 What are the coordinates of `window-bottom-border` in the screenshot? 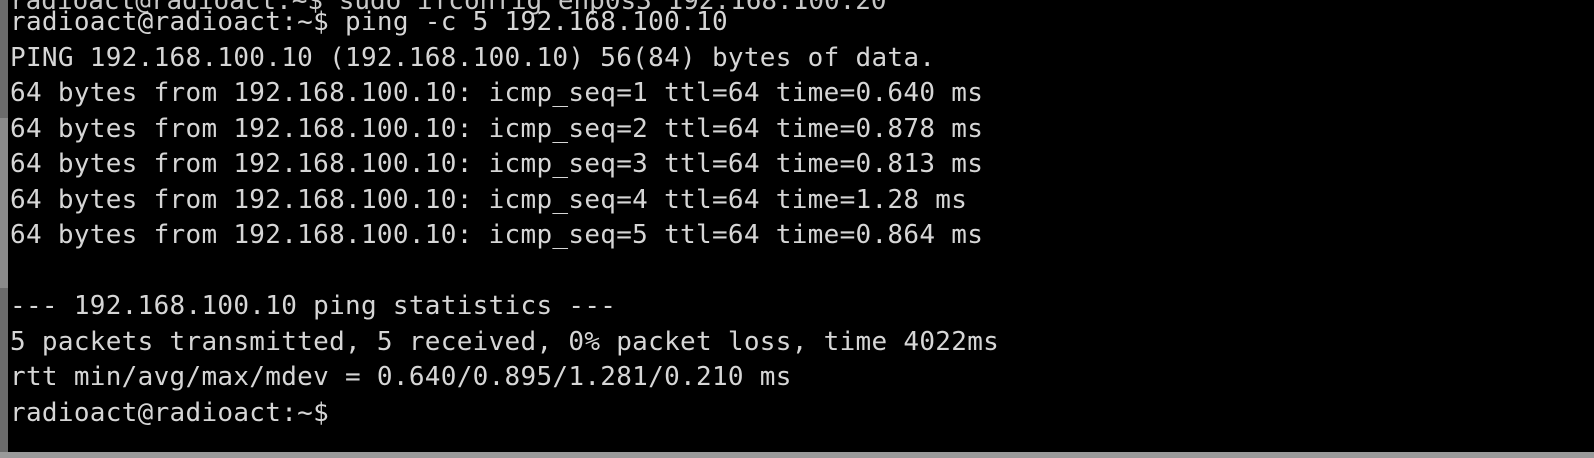 It's located at (797, 455).